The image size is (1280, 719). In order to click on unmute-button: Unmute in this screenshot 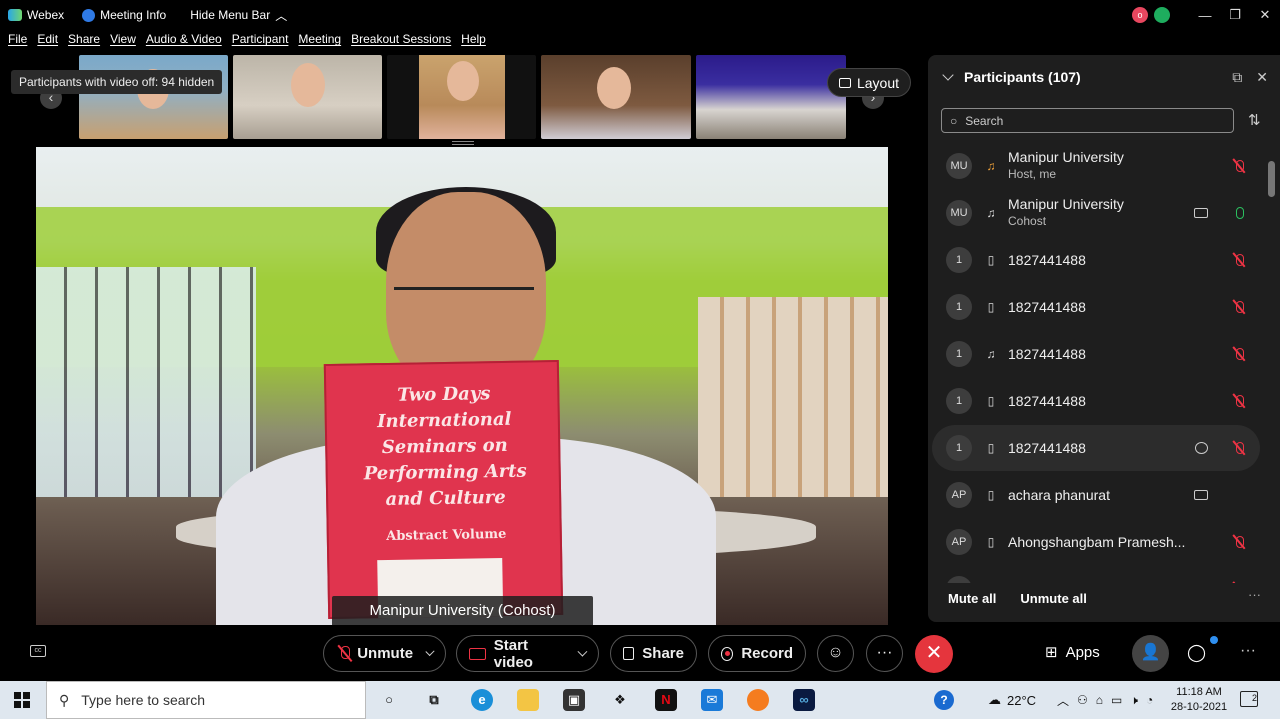, I will do `click(384, 653)`.